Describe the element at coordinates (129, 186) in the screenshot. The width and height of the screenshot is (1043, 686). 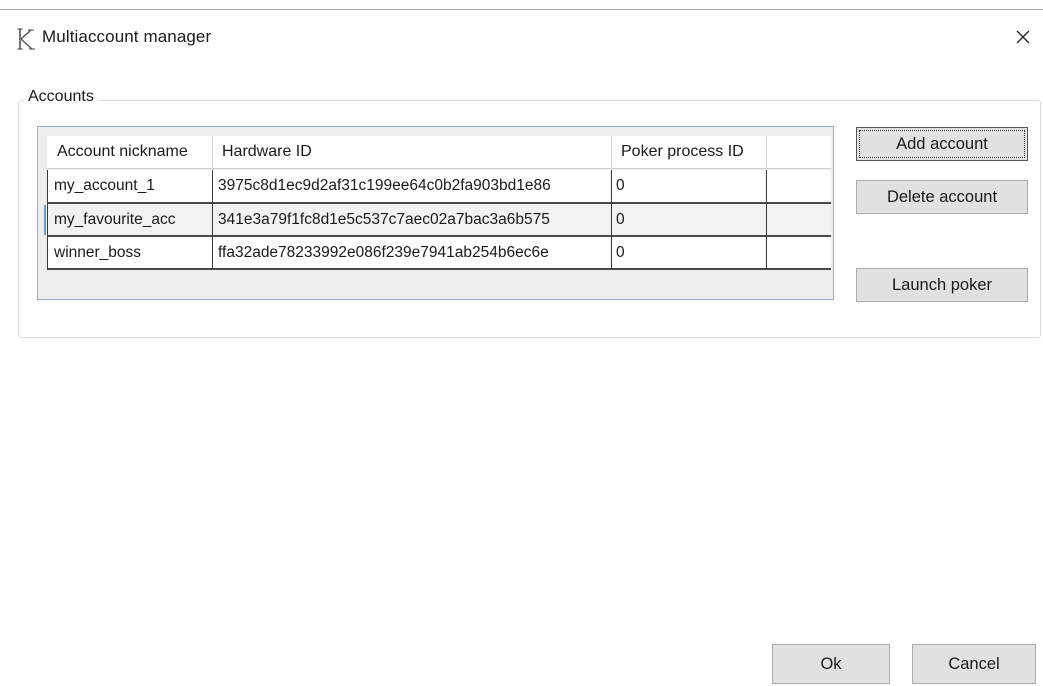
I see `cell-nickname: my_account_1` at that location.